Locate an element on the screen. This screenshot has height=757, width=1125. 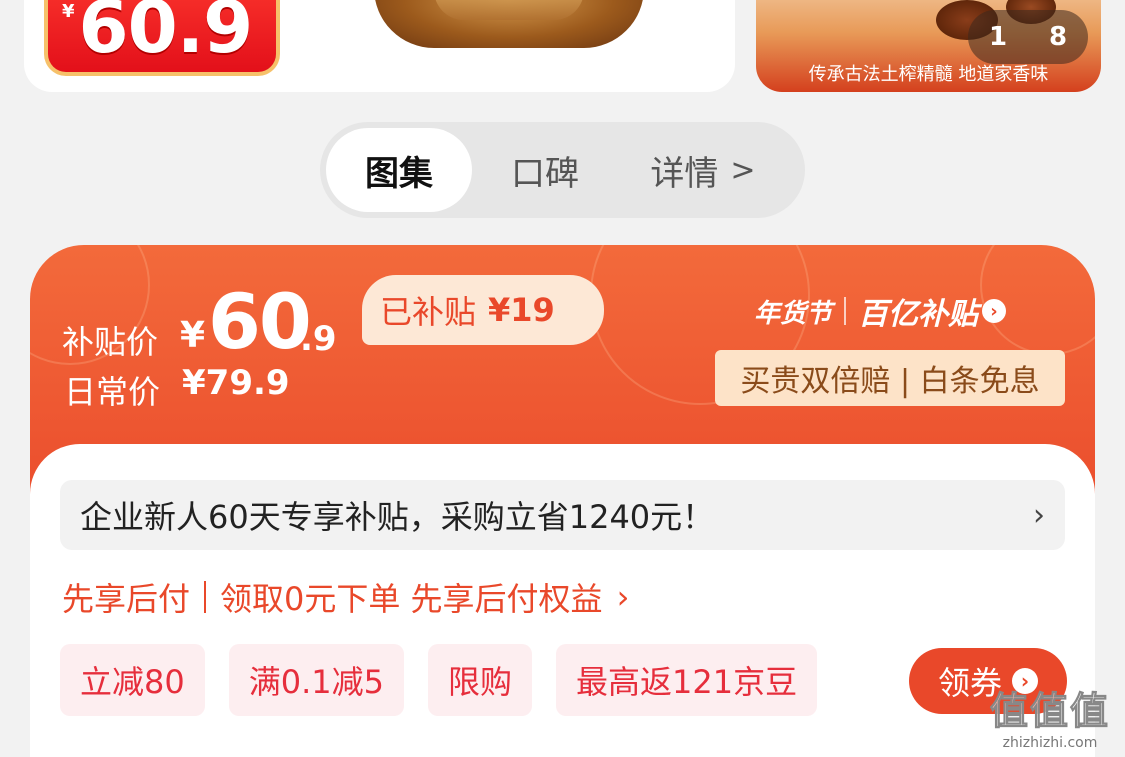
tab-gallery: 图集 is located at coordinates (399, 170).